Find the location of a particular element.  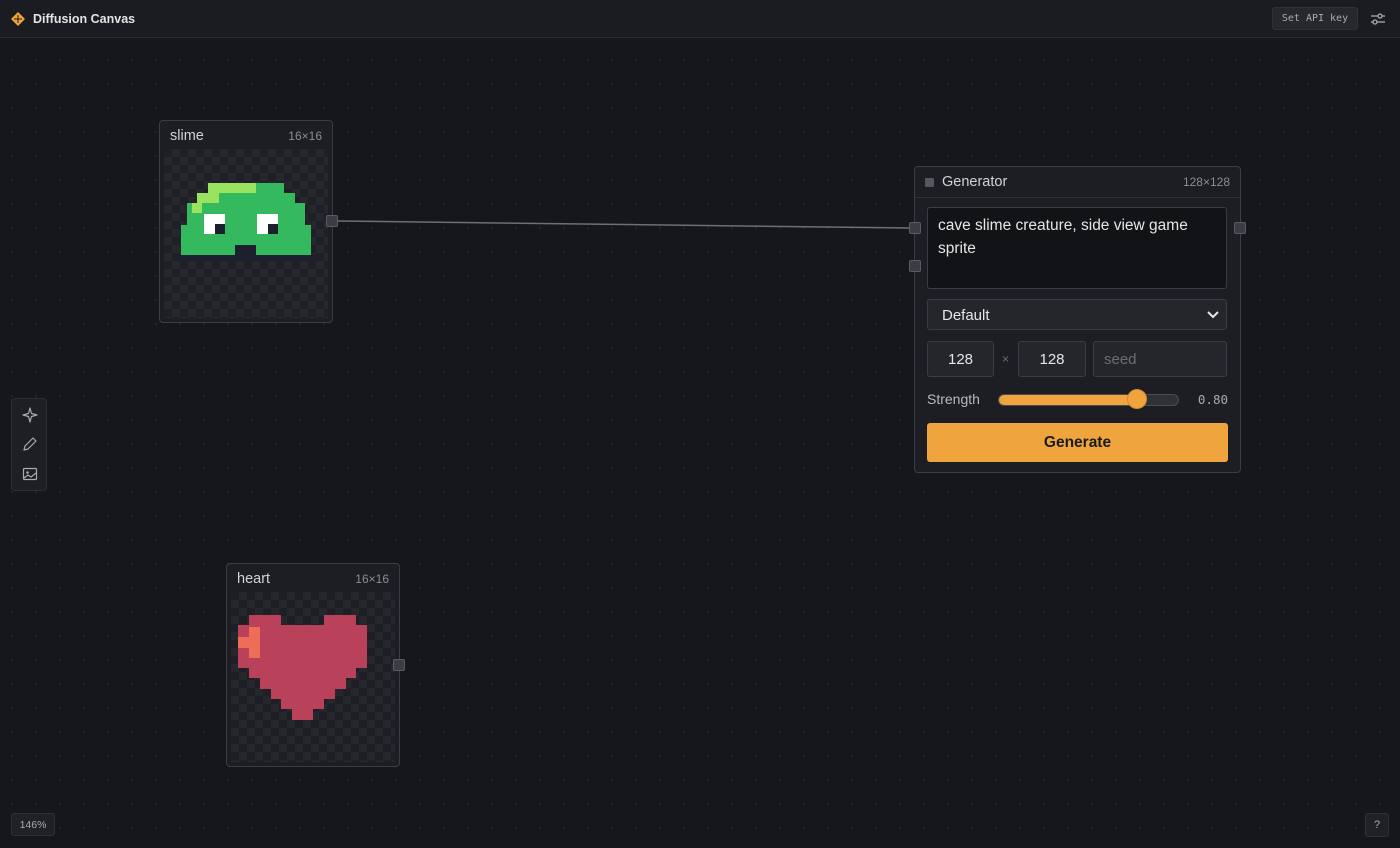

top-bar: Diffusion Canvas Set API key is located at coordinates (700, 19).